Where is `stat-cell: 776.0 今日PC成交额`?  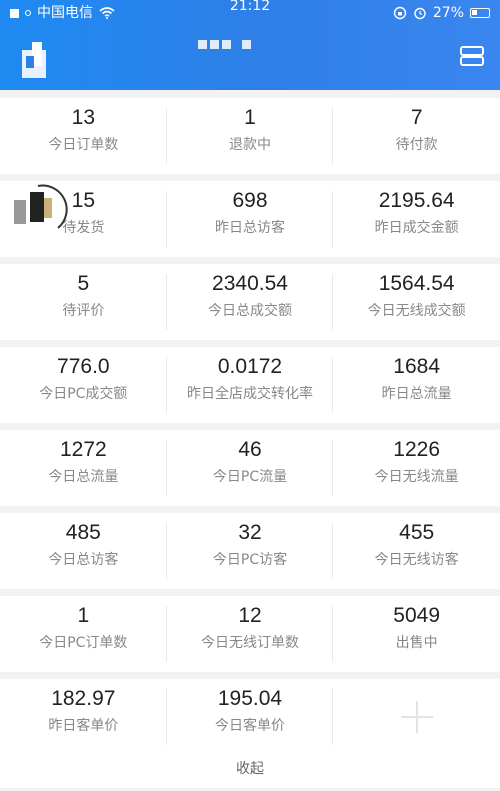 stat-cell: 776.0 今日PC成交额 is located at coordinates (83, 385).